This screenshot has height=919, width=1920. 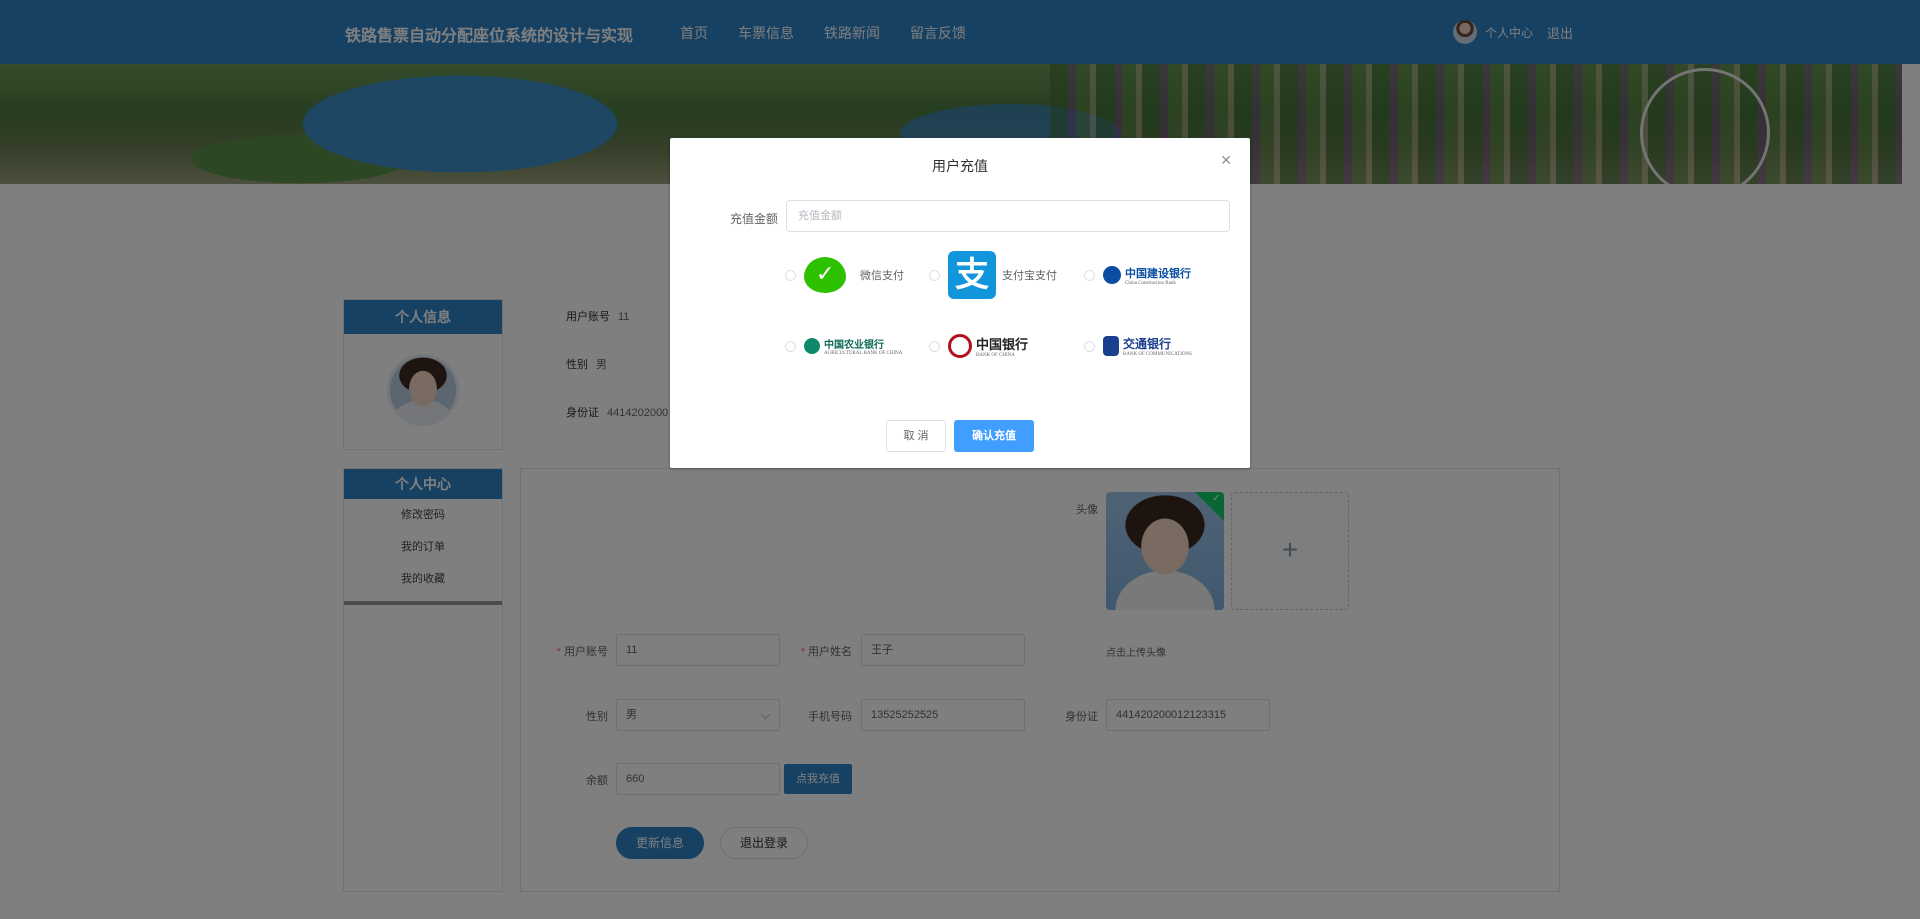 I want to click on pay-option-abc: 中国农业银行 AGRICULTURAL BANK OF CHINA, so click(x=843, y=346).